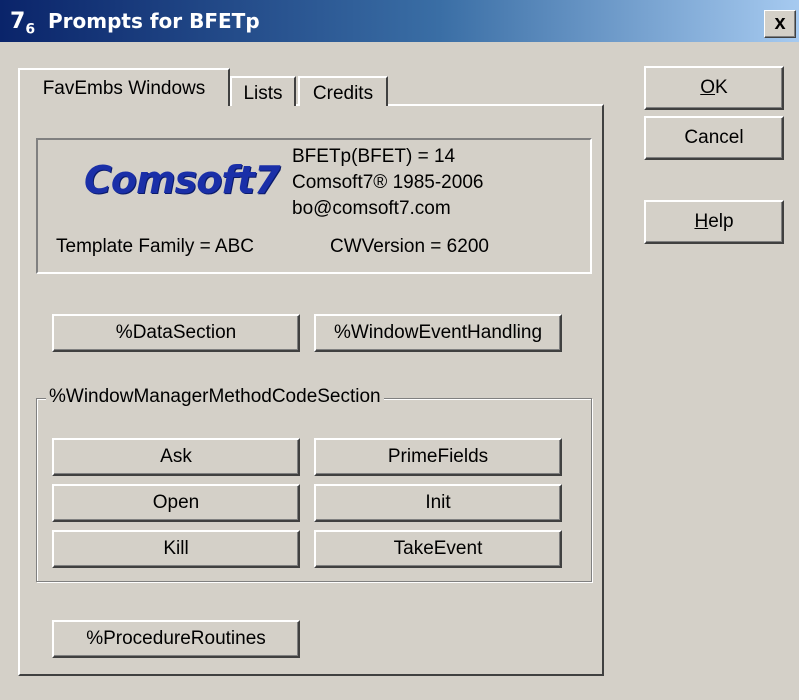 This screenshot has height=700, width=799. Describe the element at coordinates (701, 221) in the screenshot. I see `help-mnemonic: H` at that location.